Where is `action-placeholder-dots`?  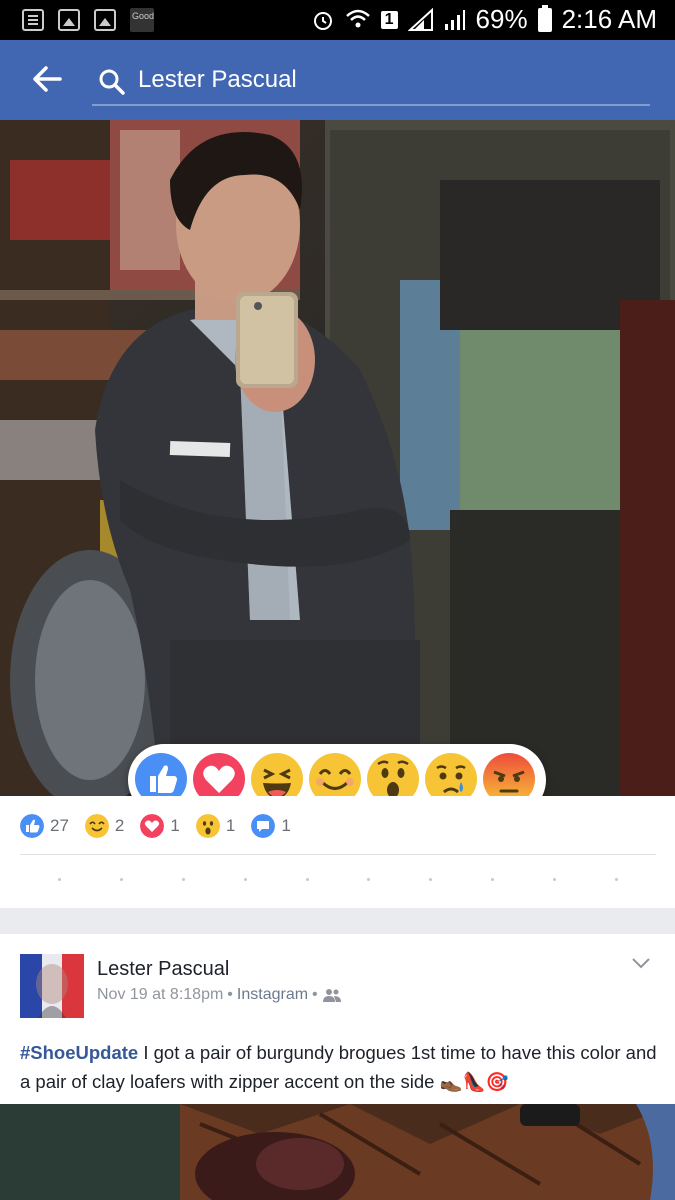 action-placeholder-dots is located at coordinates (338, 879).